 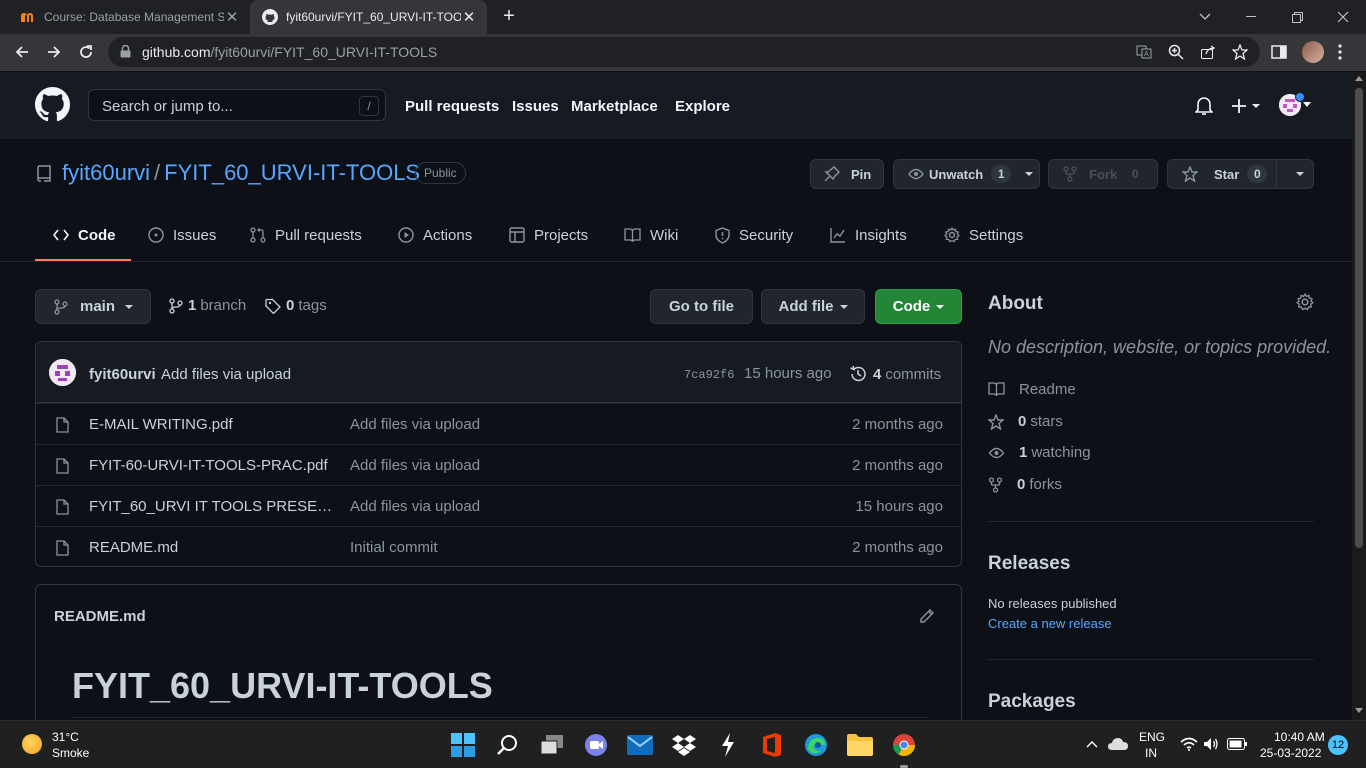 I want to click on office-button, so click(x=772, y=745).